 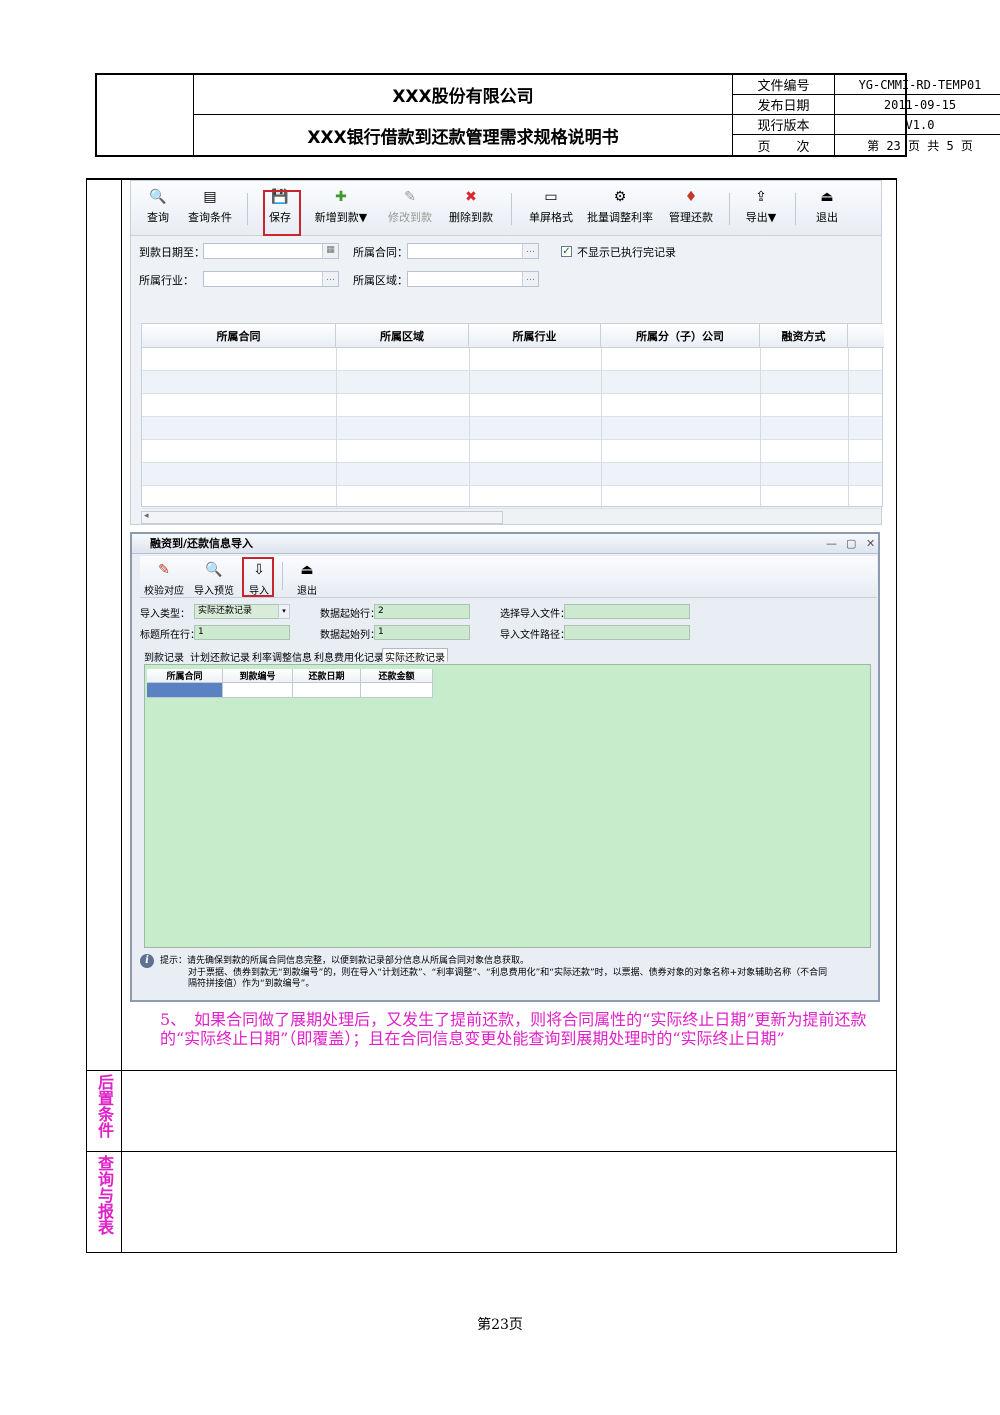 I want to click on delete-arrival-button: ✖ 删除到款, so click(x=471, y=211).